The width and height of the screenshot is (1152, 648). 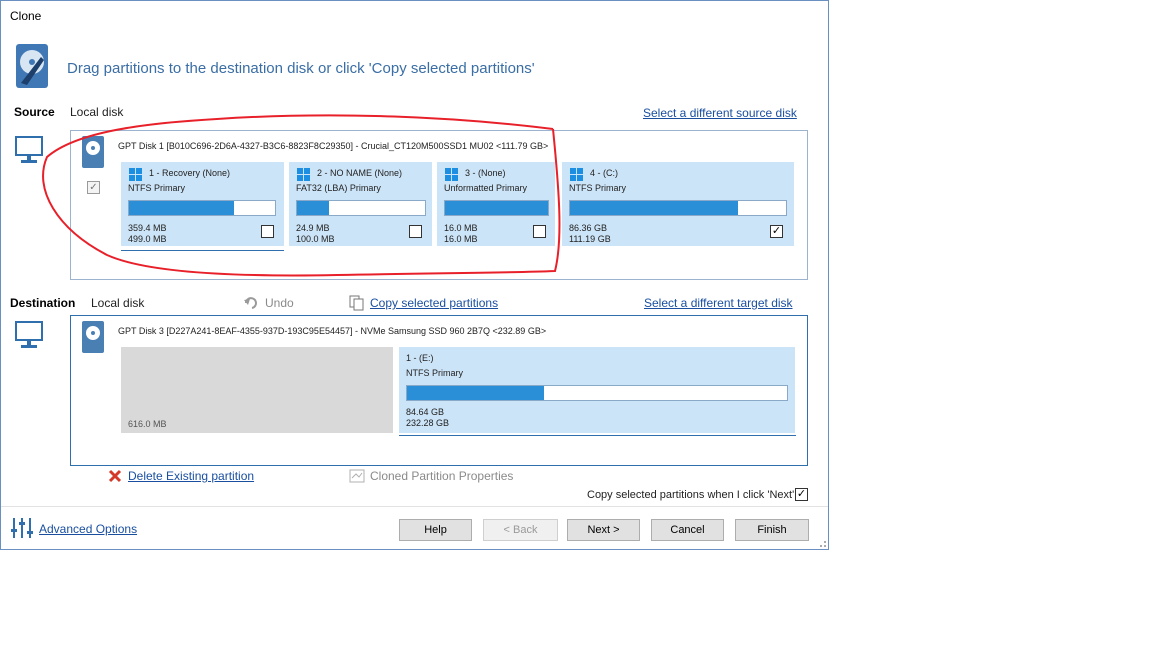 I want to click on undo-icon, so click(x=250, y=303).